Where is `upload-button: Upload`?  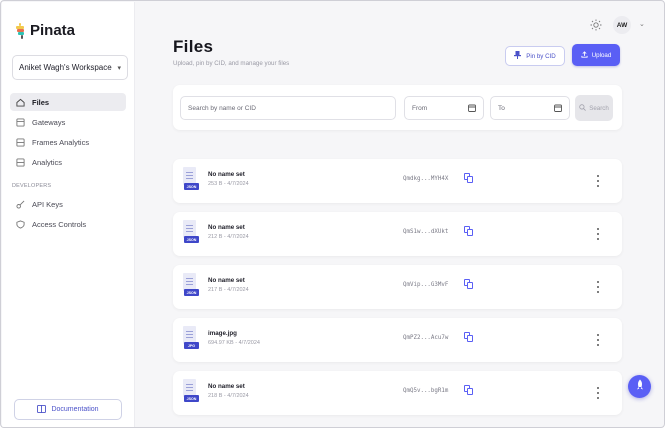
upload-button: Upload is located at coordinates (596, 55).